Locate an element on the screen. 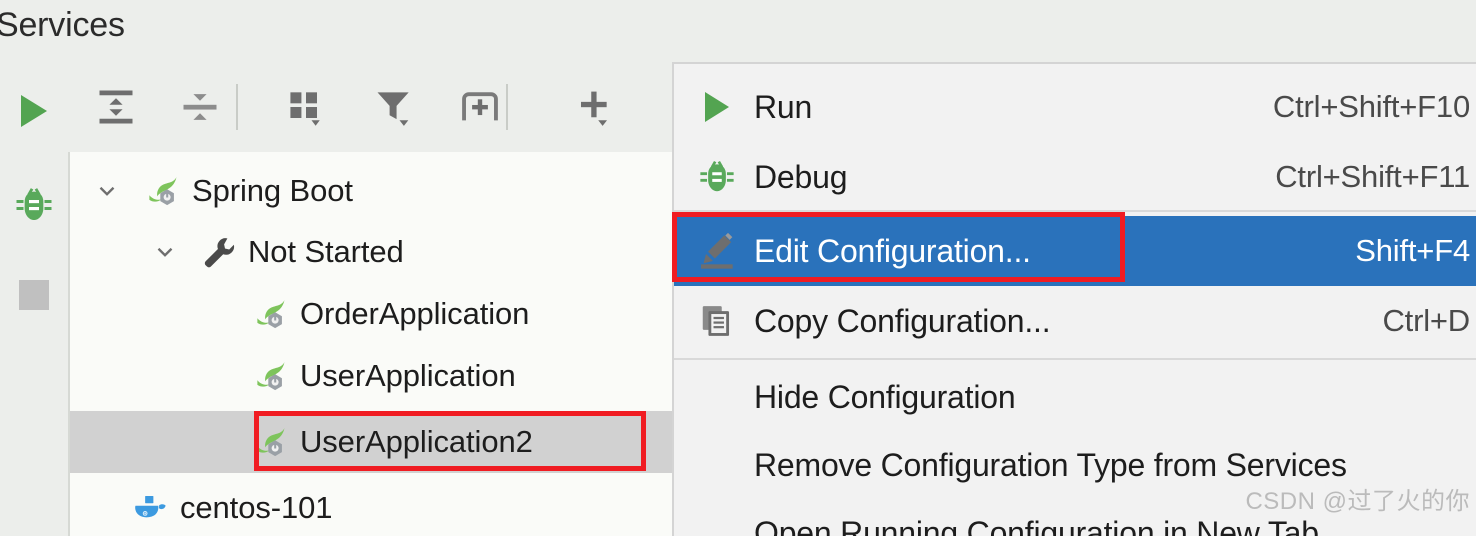 Image resolution: width=1476 pixels, height=536 pixels. run-gutter is located at coordinates (35, 299).